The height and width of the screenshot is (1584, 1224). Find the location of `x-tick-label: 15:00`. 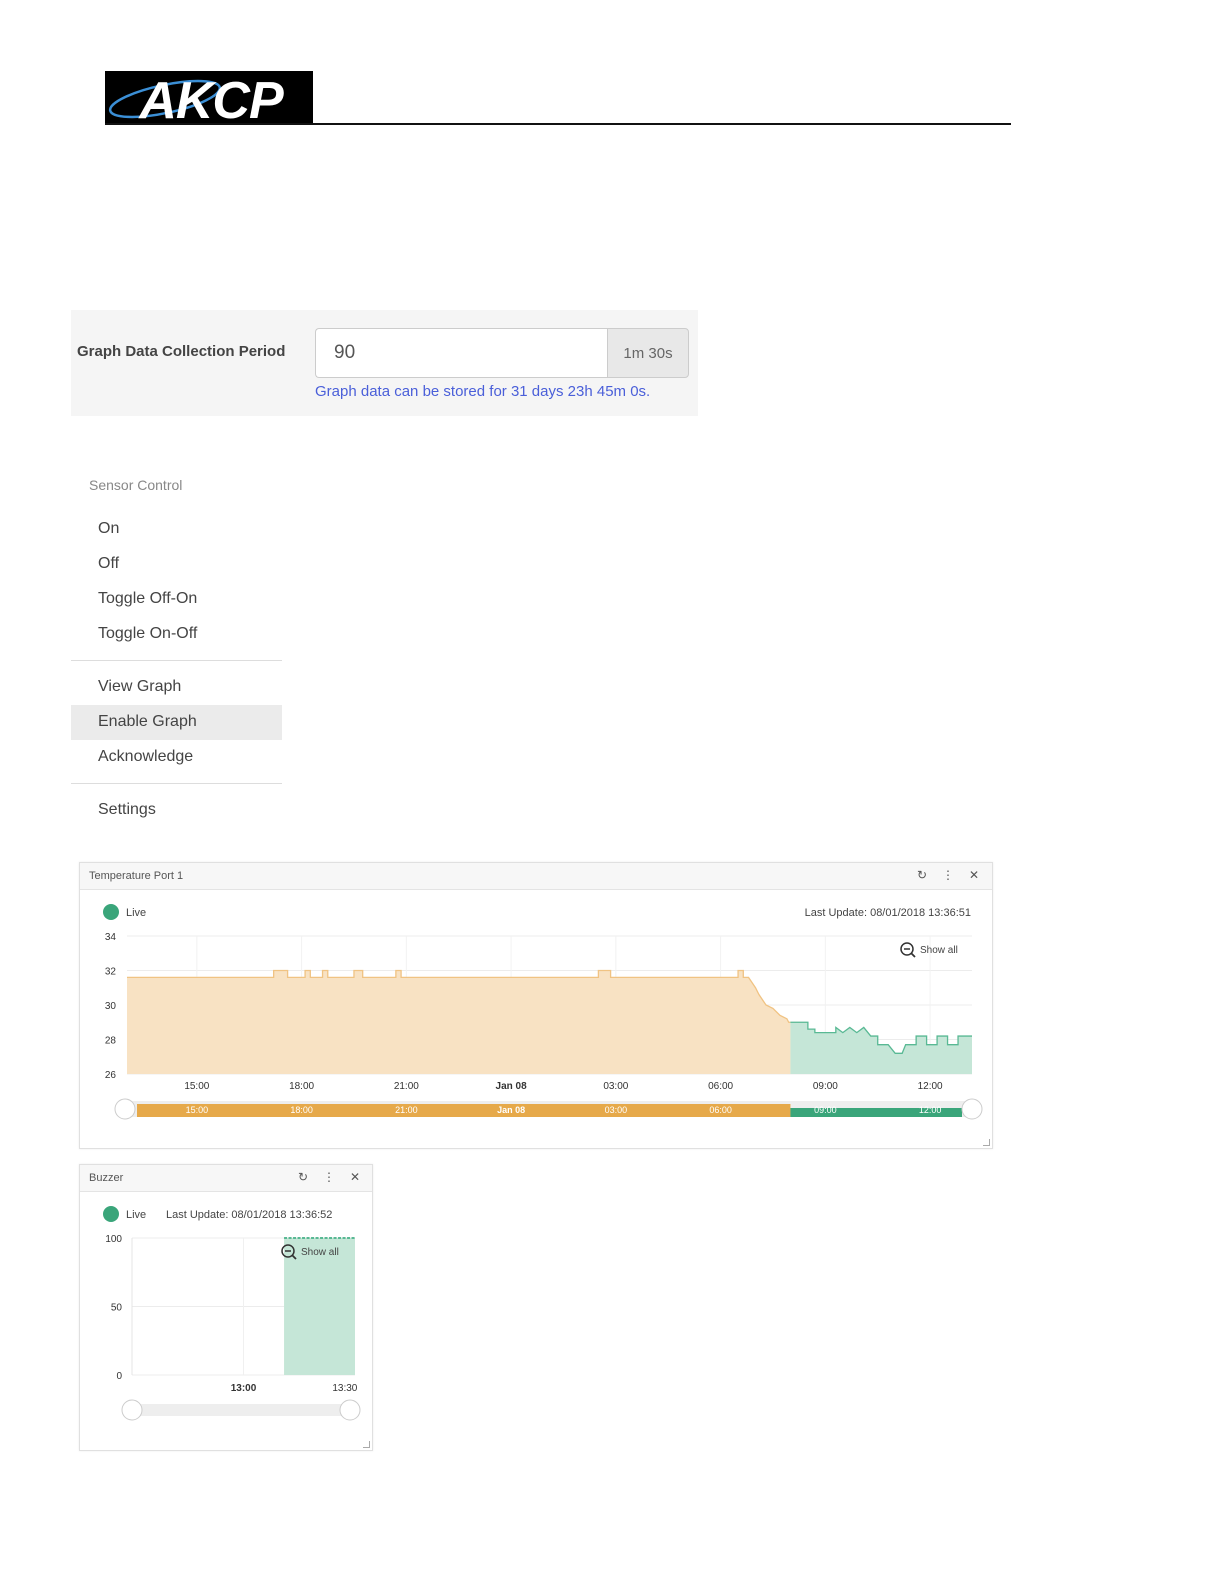

x-tick-label: 15:00 is located at coordinates (196, 1086).